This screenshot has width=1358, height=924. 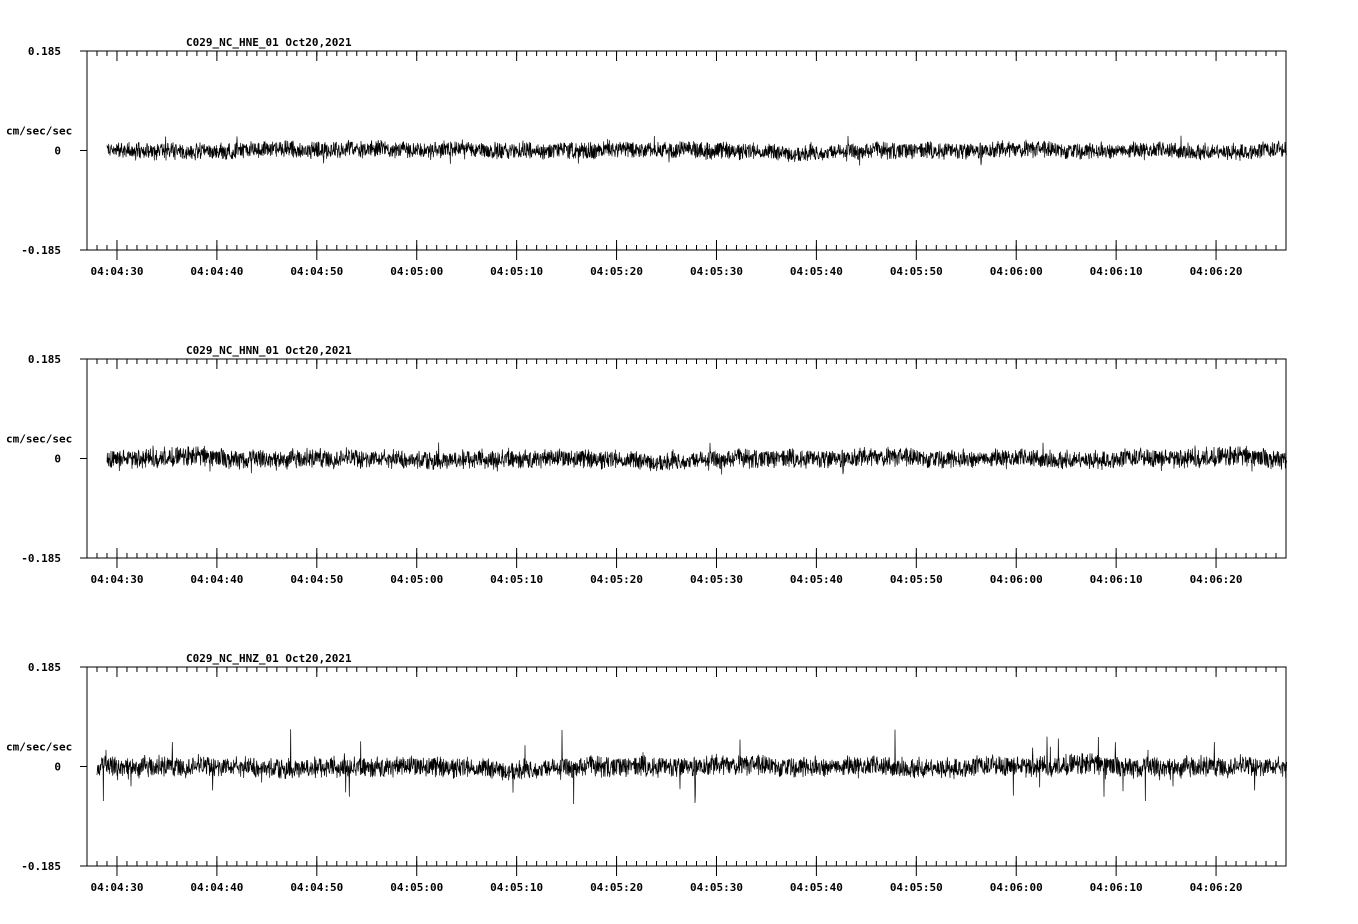 I want to click on chart-title: C029_NC_HNE_01 Oct20,2021, so click(x=269, y=42).